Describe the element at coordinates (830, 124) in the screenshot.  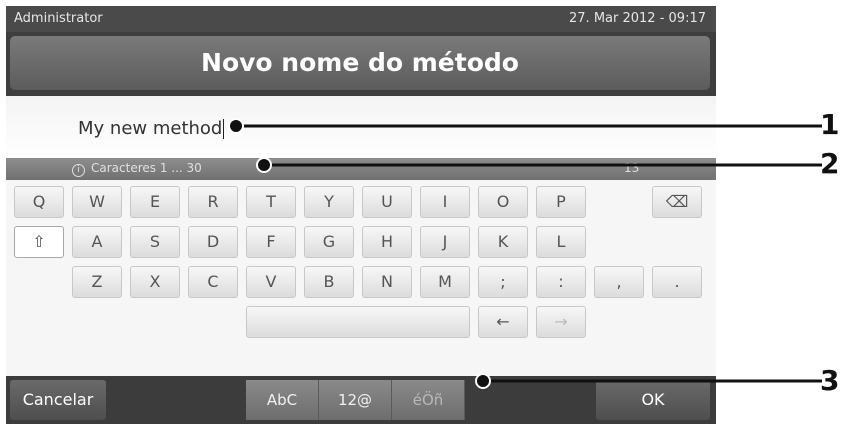
I see `callout-number-1: 1` at that location.